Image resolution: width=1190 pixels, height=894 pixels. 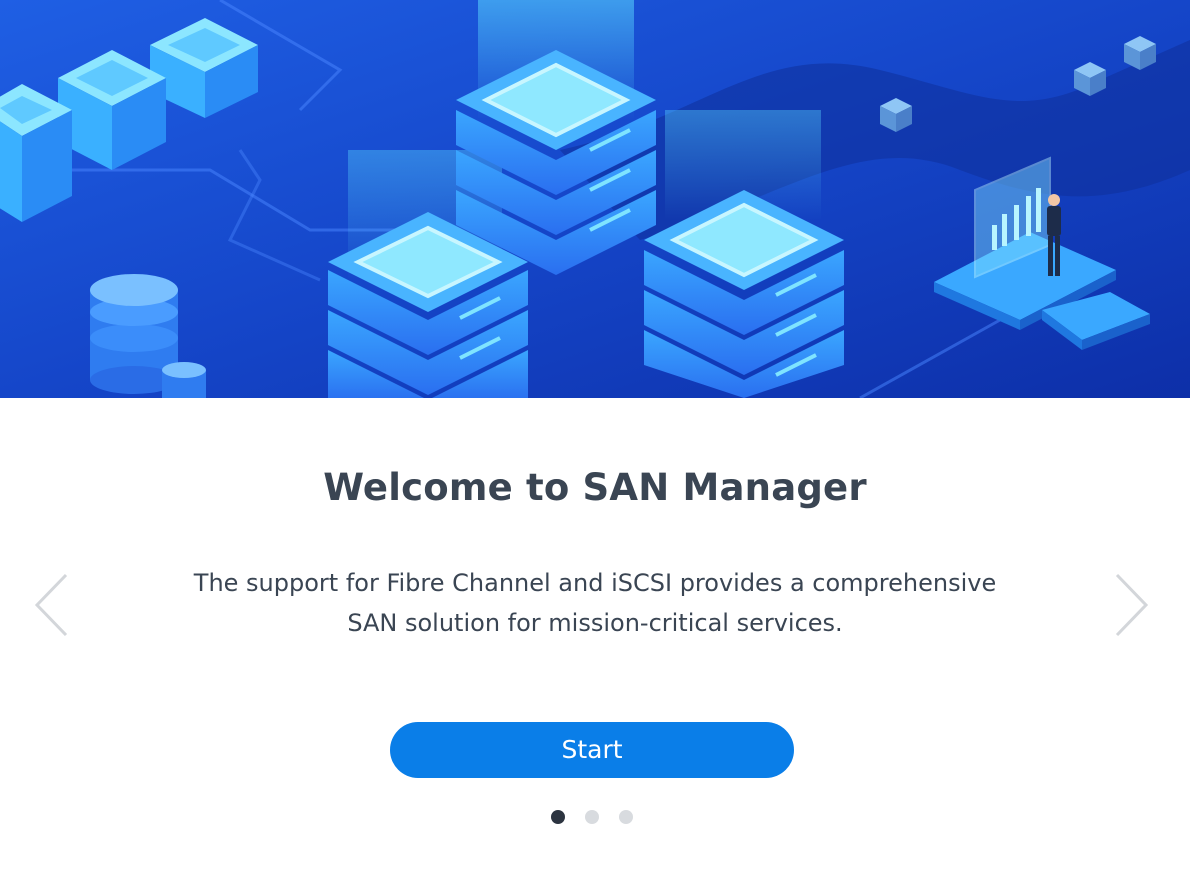 I want to click on next-slide-button, so click(x=1131, y=605).